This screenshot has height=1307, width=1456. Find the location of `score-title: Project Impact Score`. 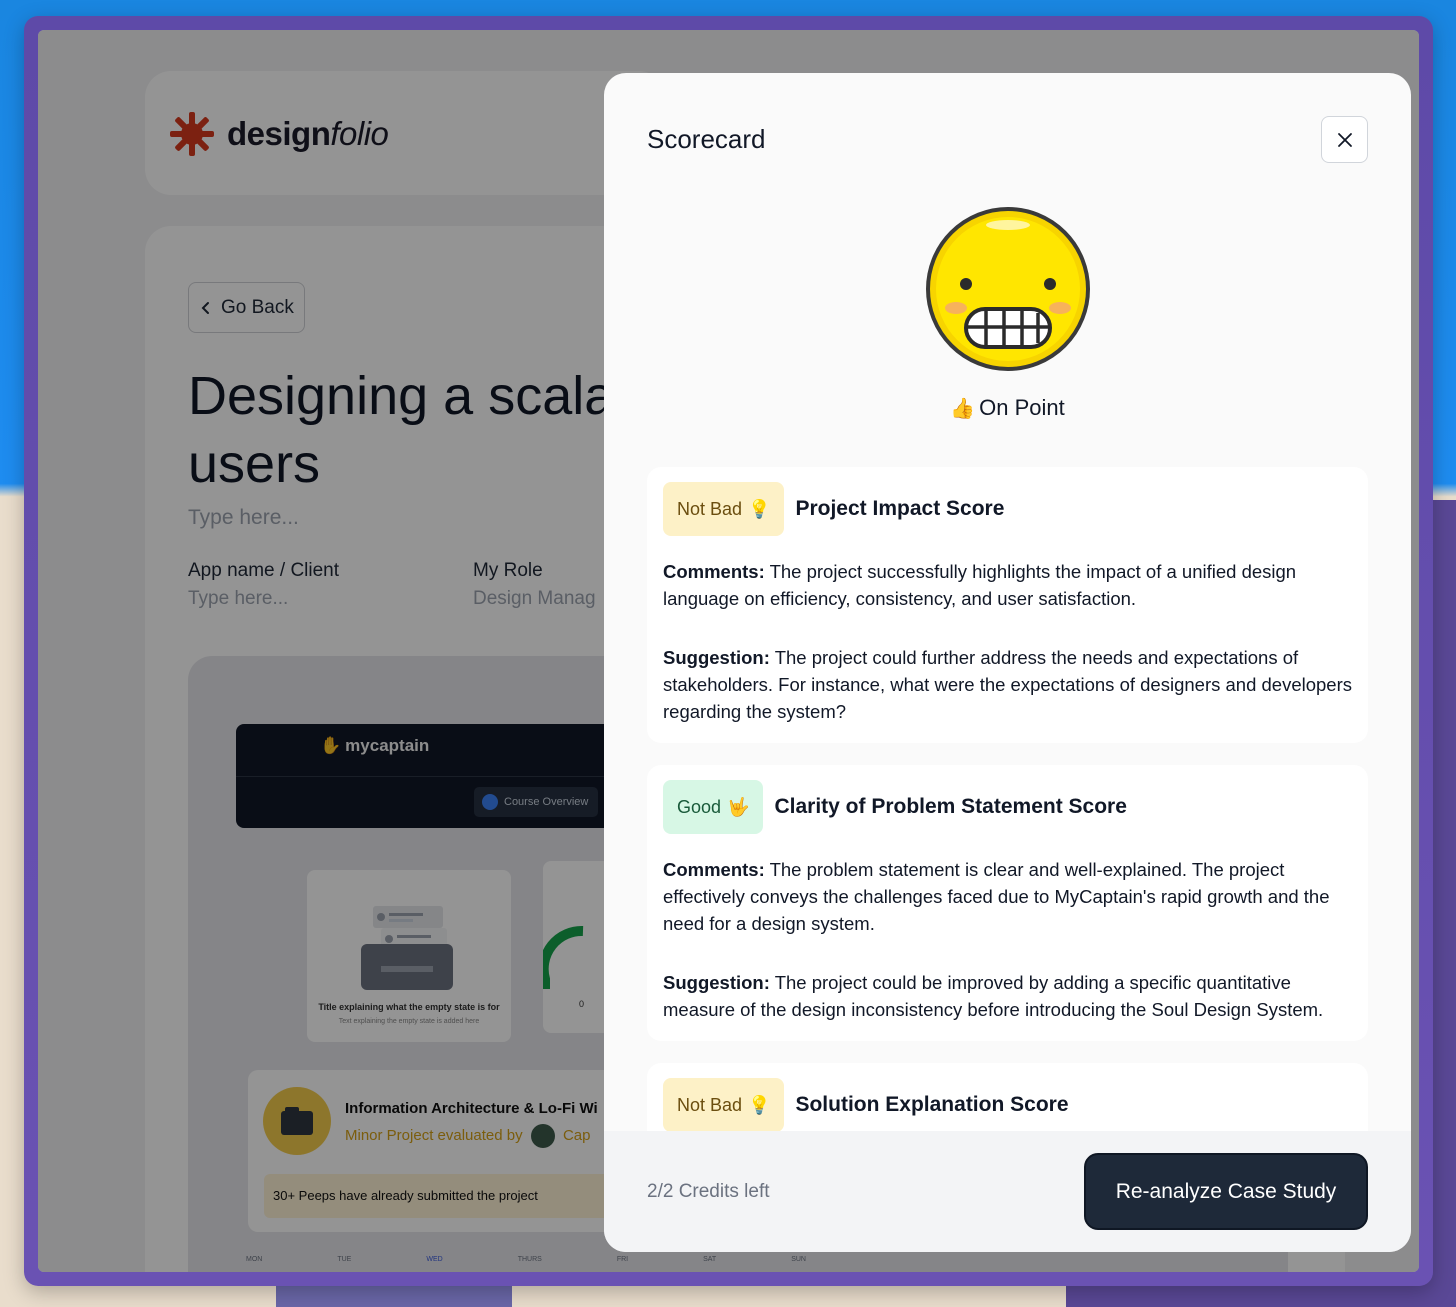

score-title: Project Impact Score is located at coordinates (900, 508).